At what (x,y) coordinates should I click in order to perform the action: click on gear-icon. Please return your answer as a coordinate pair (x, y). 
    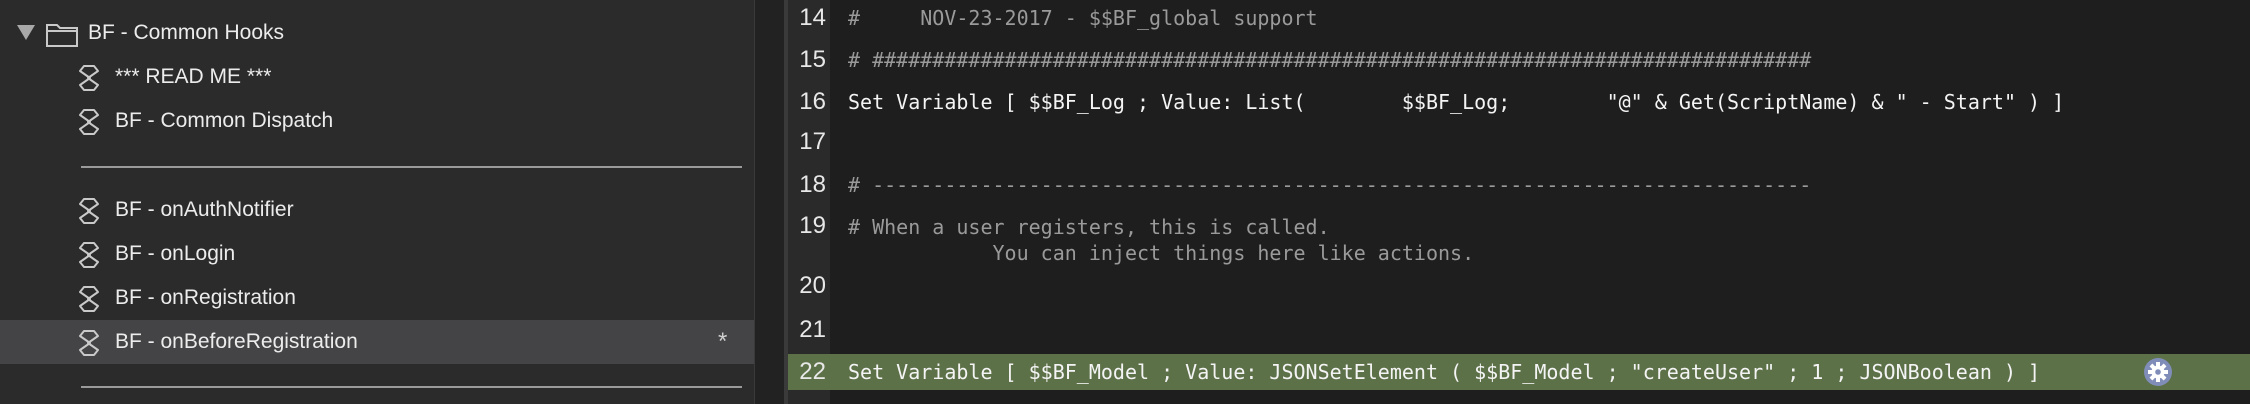
    Looking at the image, I should click on (2158, 372).